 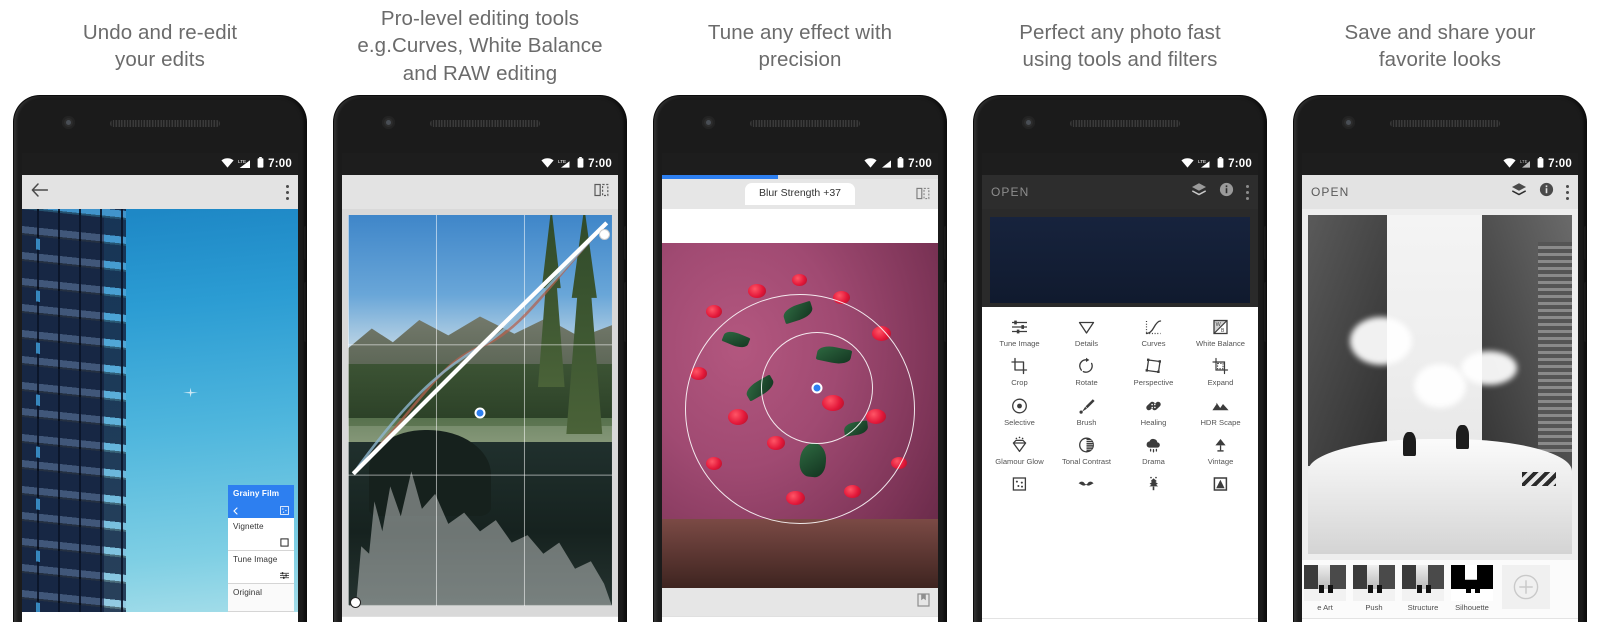 I want to click on tool-vintage: Vintage, so click(x=1220, y=450).